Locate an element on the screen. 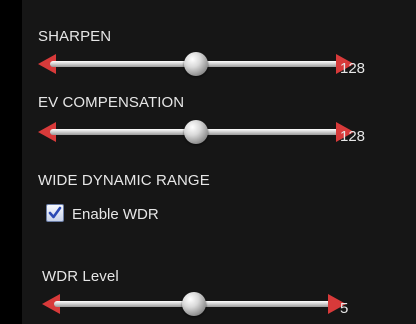  enable-wdr-label: Enable WDR is located at coordinates (115, 214).